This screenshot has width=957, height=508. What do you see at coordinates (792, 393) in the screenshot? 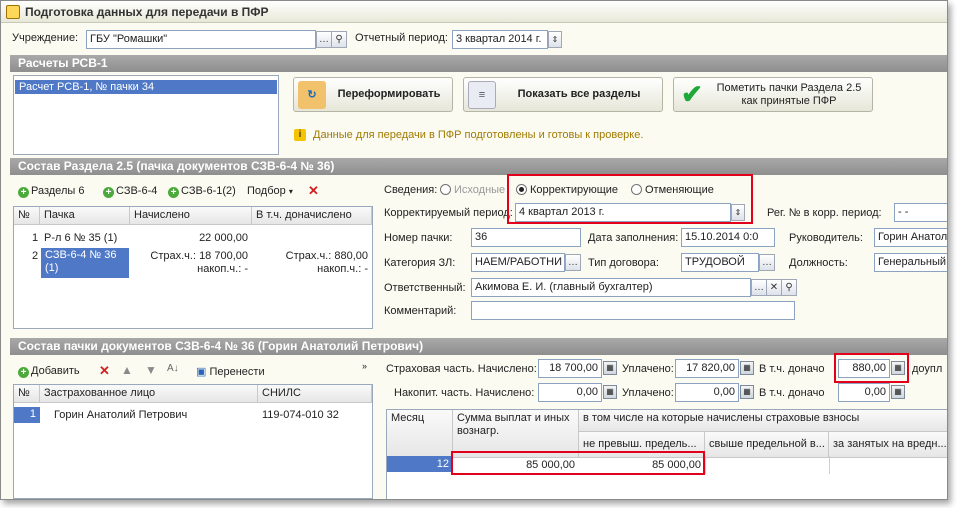
I see `acc-extra-label: В т.ч. доначо` at bounding box center [792, 393].